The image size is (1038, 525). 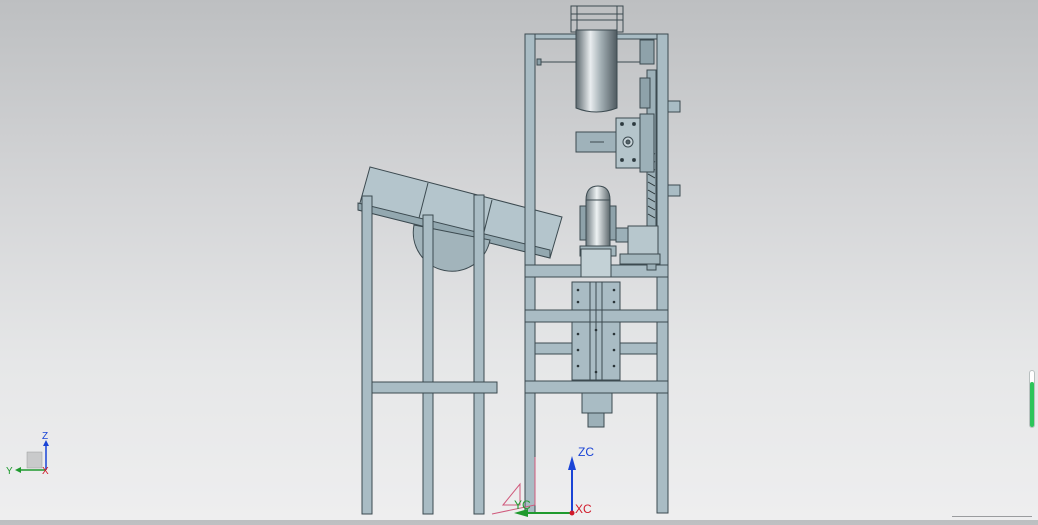 What do you see at coordinates (1032, 404) in the screenshot?
I see `scroll-indicator-fill` at bounding box center [1032, 404].